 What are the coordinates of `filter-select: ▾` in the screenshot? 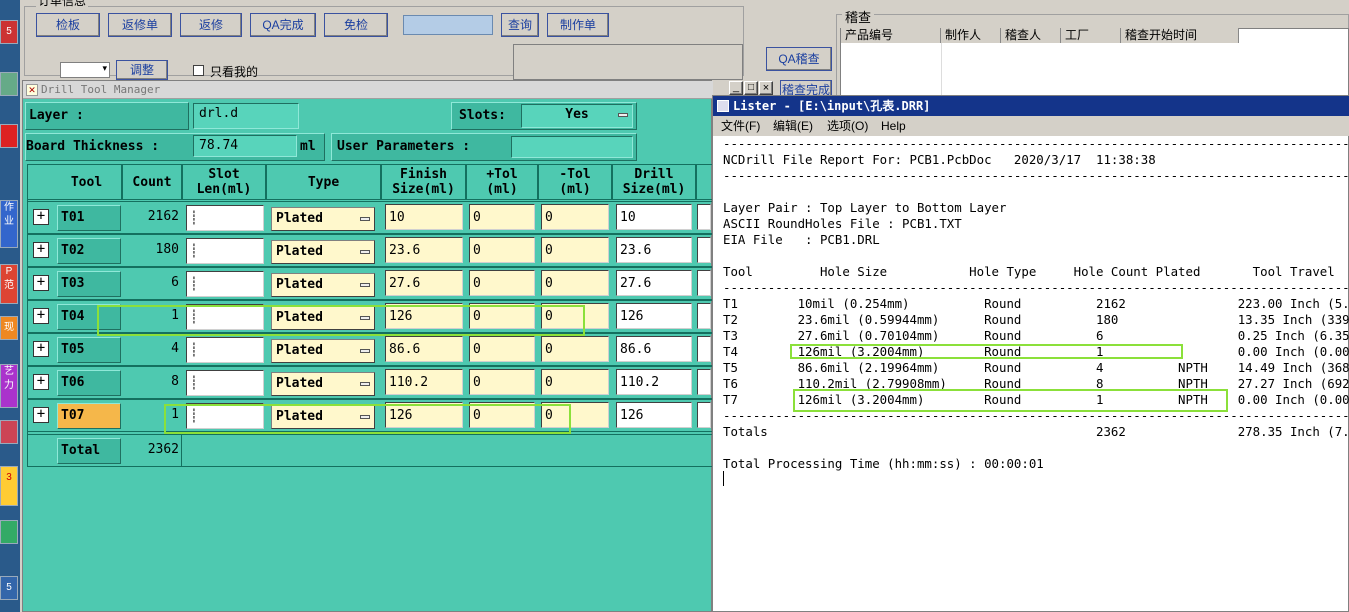 It's located at (85, 70).